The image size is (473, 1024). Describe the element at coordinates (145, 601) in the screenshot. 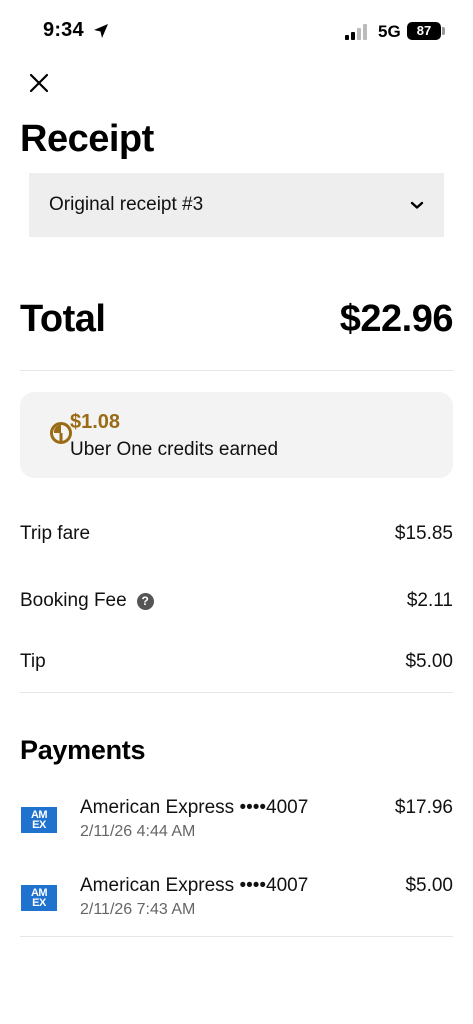

I see `help-question-icon: ?` at that location.